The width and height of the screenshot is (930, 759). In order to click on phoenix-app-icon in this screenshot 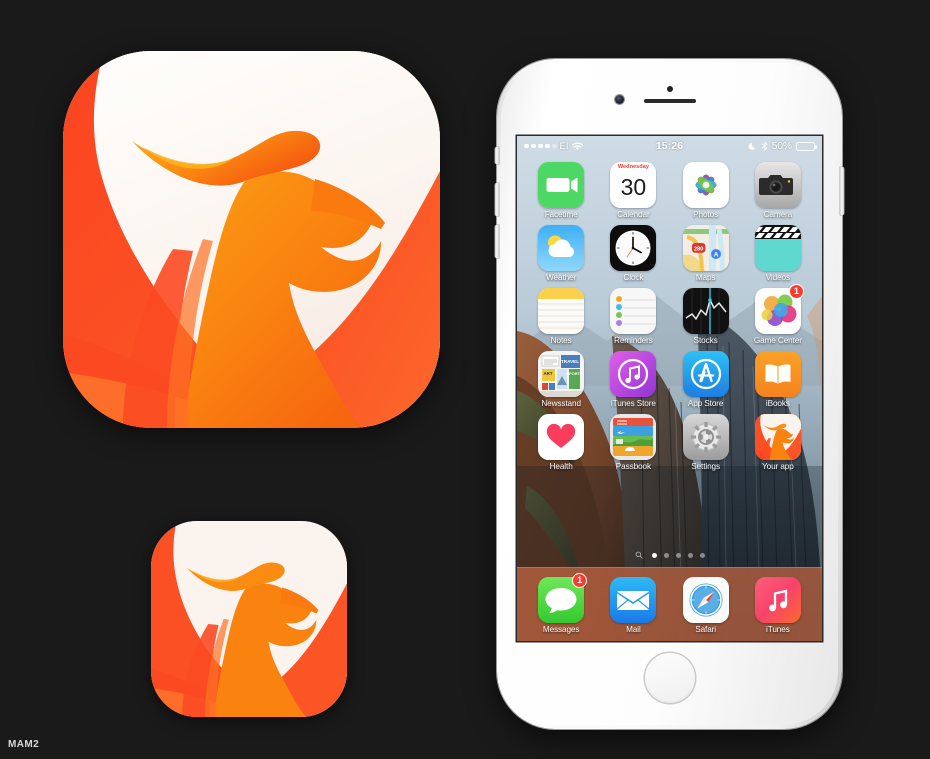, I will do `click(777, 437)`.